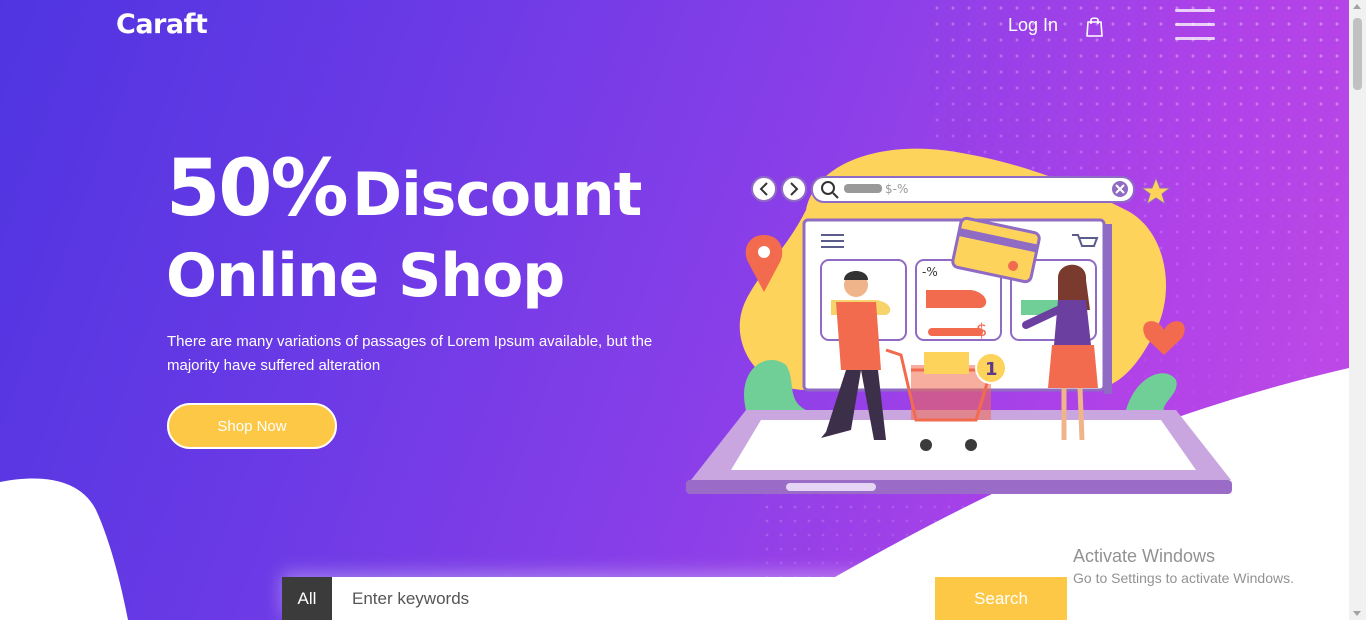 This screenshot has width=1366, height=620. Describe the element at coordinates (981, 330) in the screenshot. I see `price-tag: $` at that location.